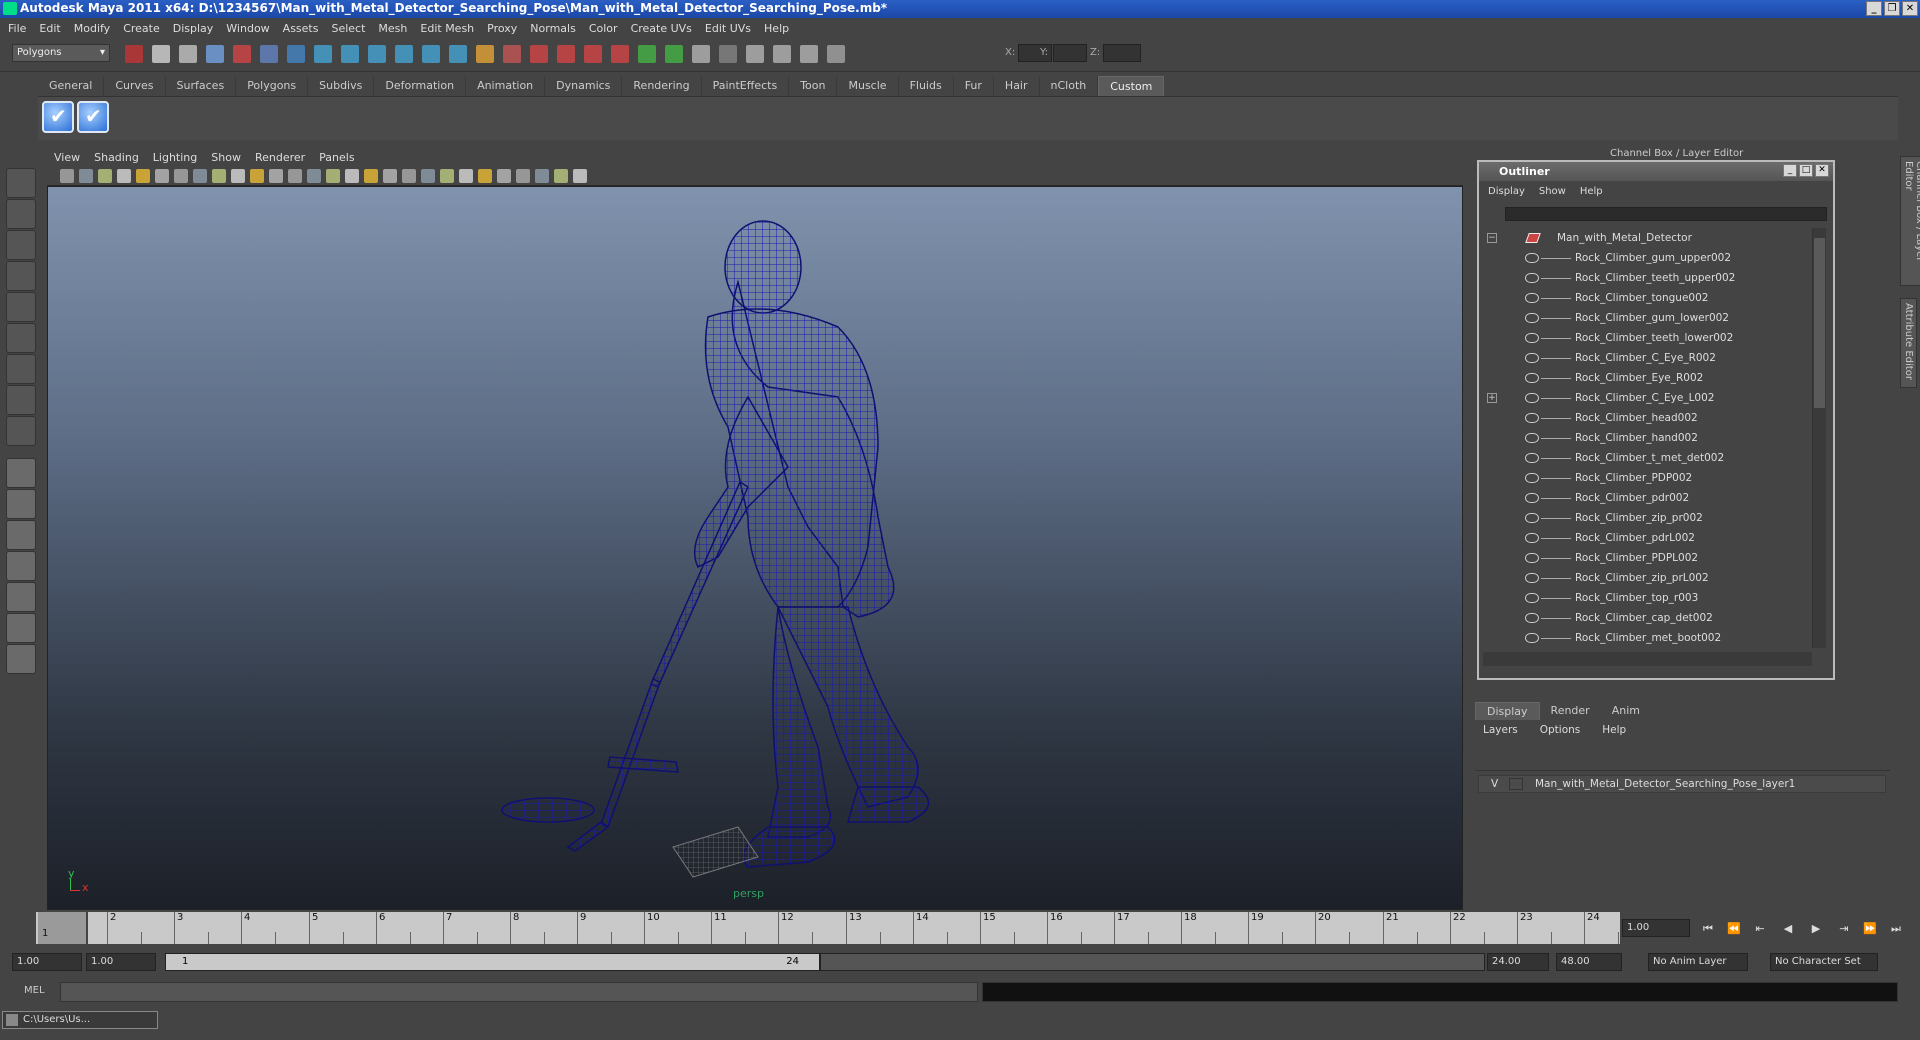 The height and width of the screenshot is (1040, 1920). What do you see at coordinates (603, 28) in the screenshot?
I see `menu-color: Color` at bounding box center [603, 28].